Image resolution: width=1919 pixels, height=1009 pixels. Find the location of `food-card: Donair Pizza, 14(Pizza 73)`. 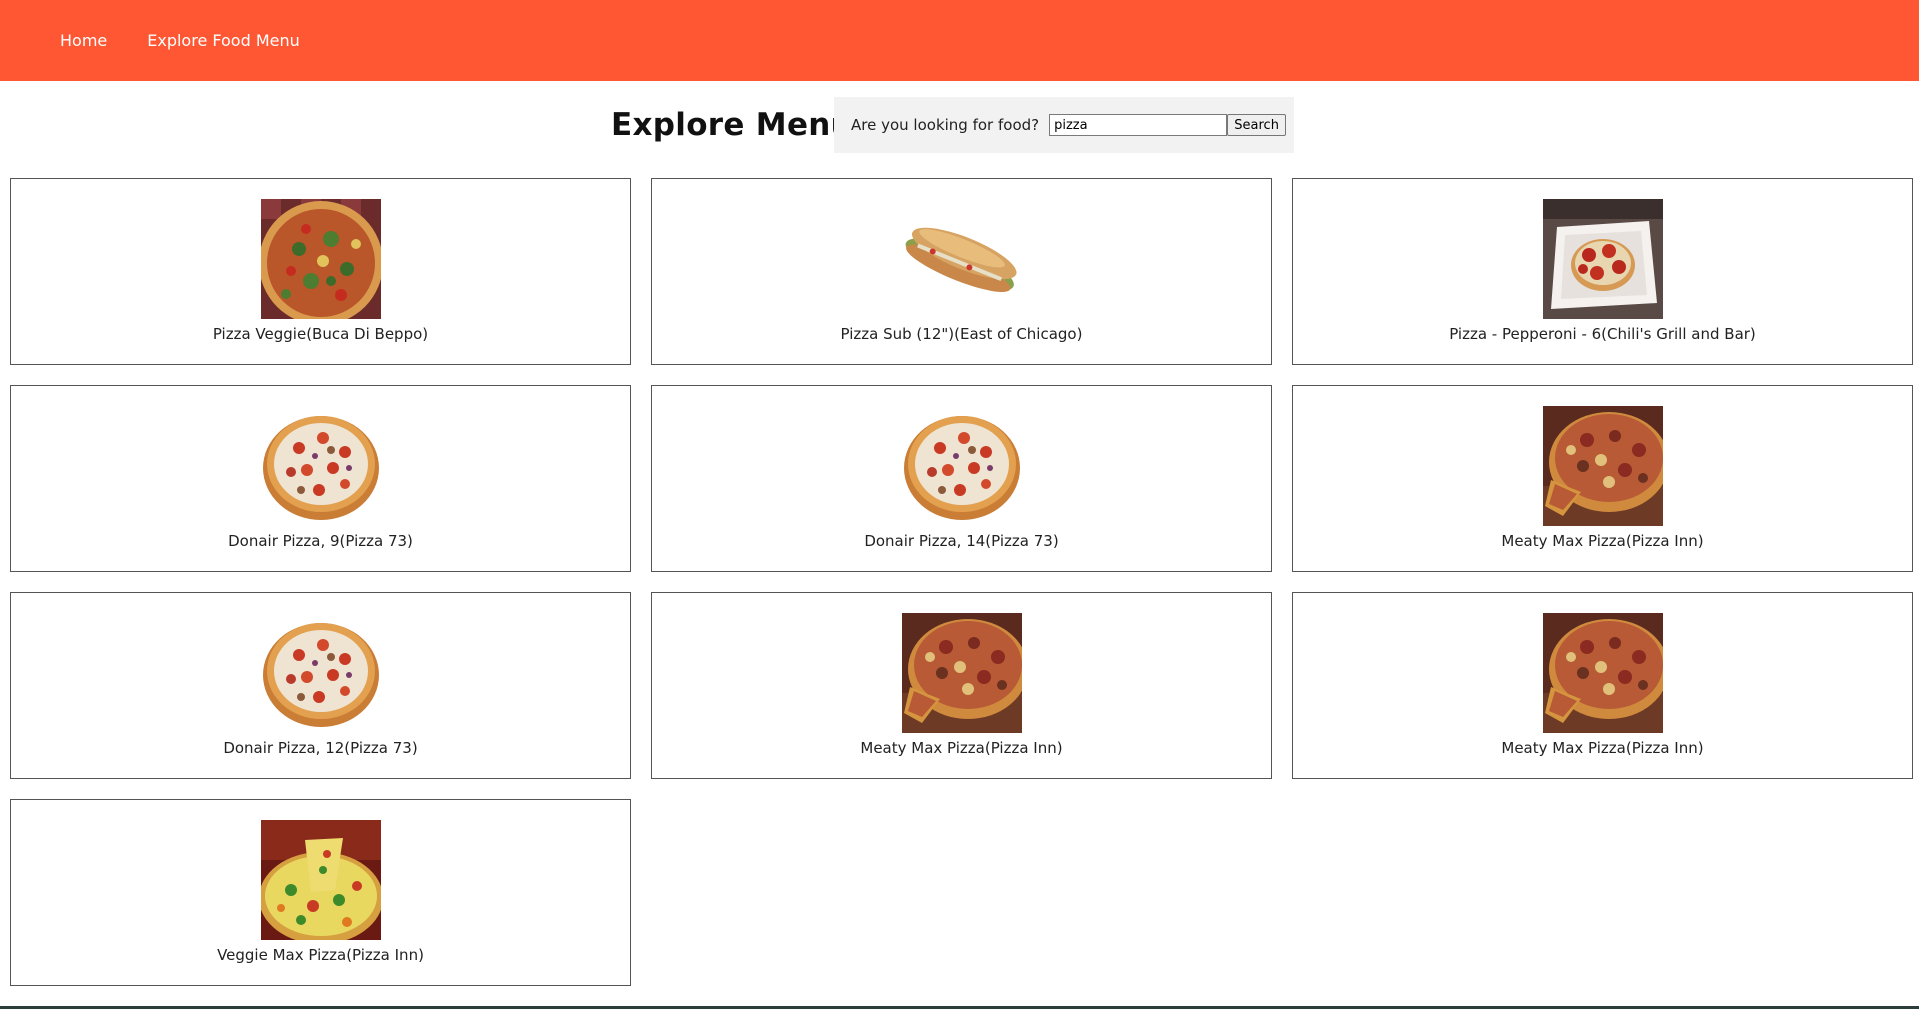

food-card: Donair Pizza, 14(Pizza 73) is located at coordinates (961, 478).